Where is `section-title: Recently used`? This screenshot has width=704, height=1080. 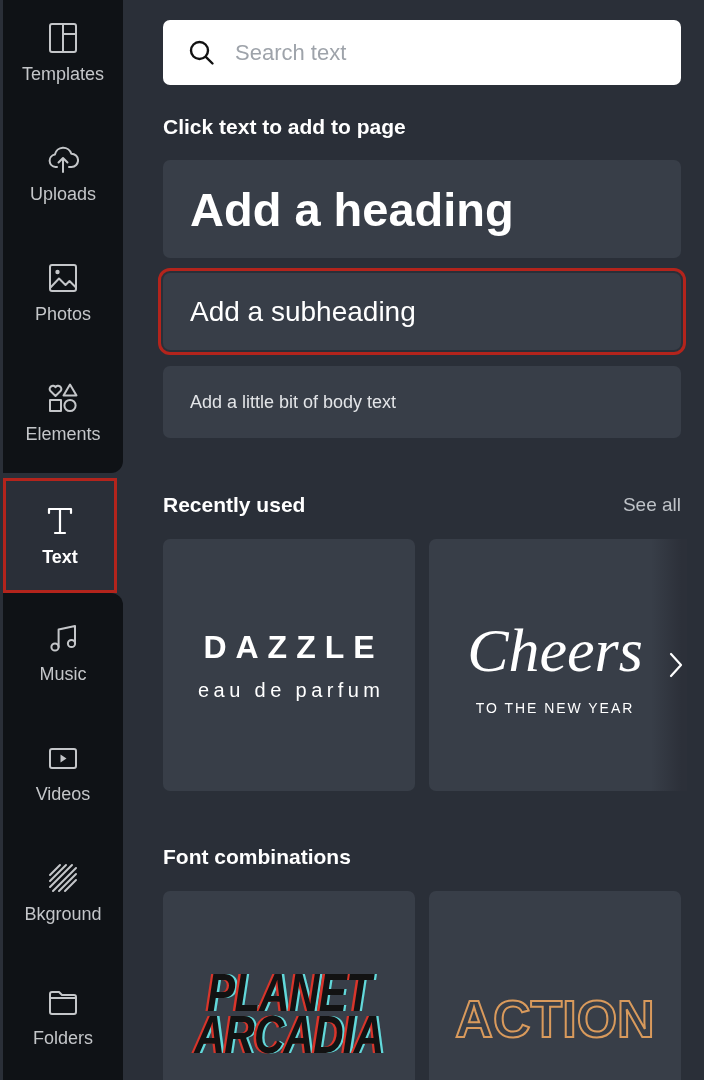
section-title: Recently used is located at coordinates (234, 505).